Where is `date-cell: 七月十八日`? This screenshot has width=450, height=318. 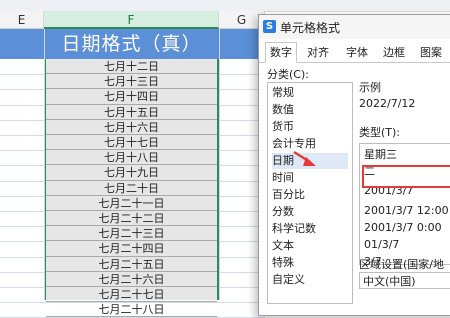 date-cell: 七月十八日 is located at coordinates (131, 158).